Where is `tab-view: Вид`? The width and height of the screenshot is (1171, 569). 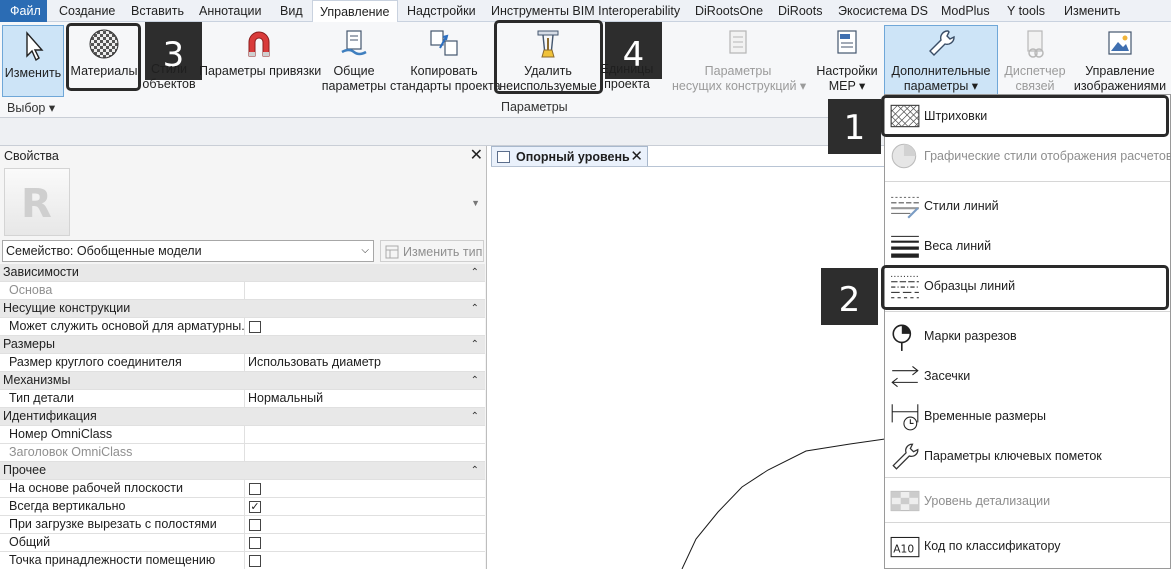 tab-view: Вид is located at coordinates (291, 11).